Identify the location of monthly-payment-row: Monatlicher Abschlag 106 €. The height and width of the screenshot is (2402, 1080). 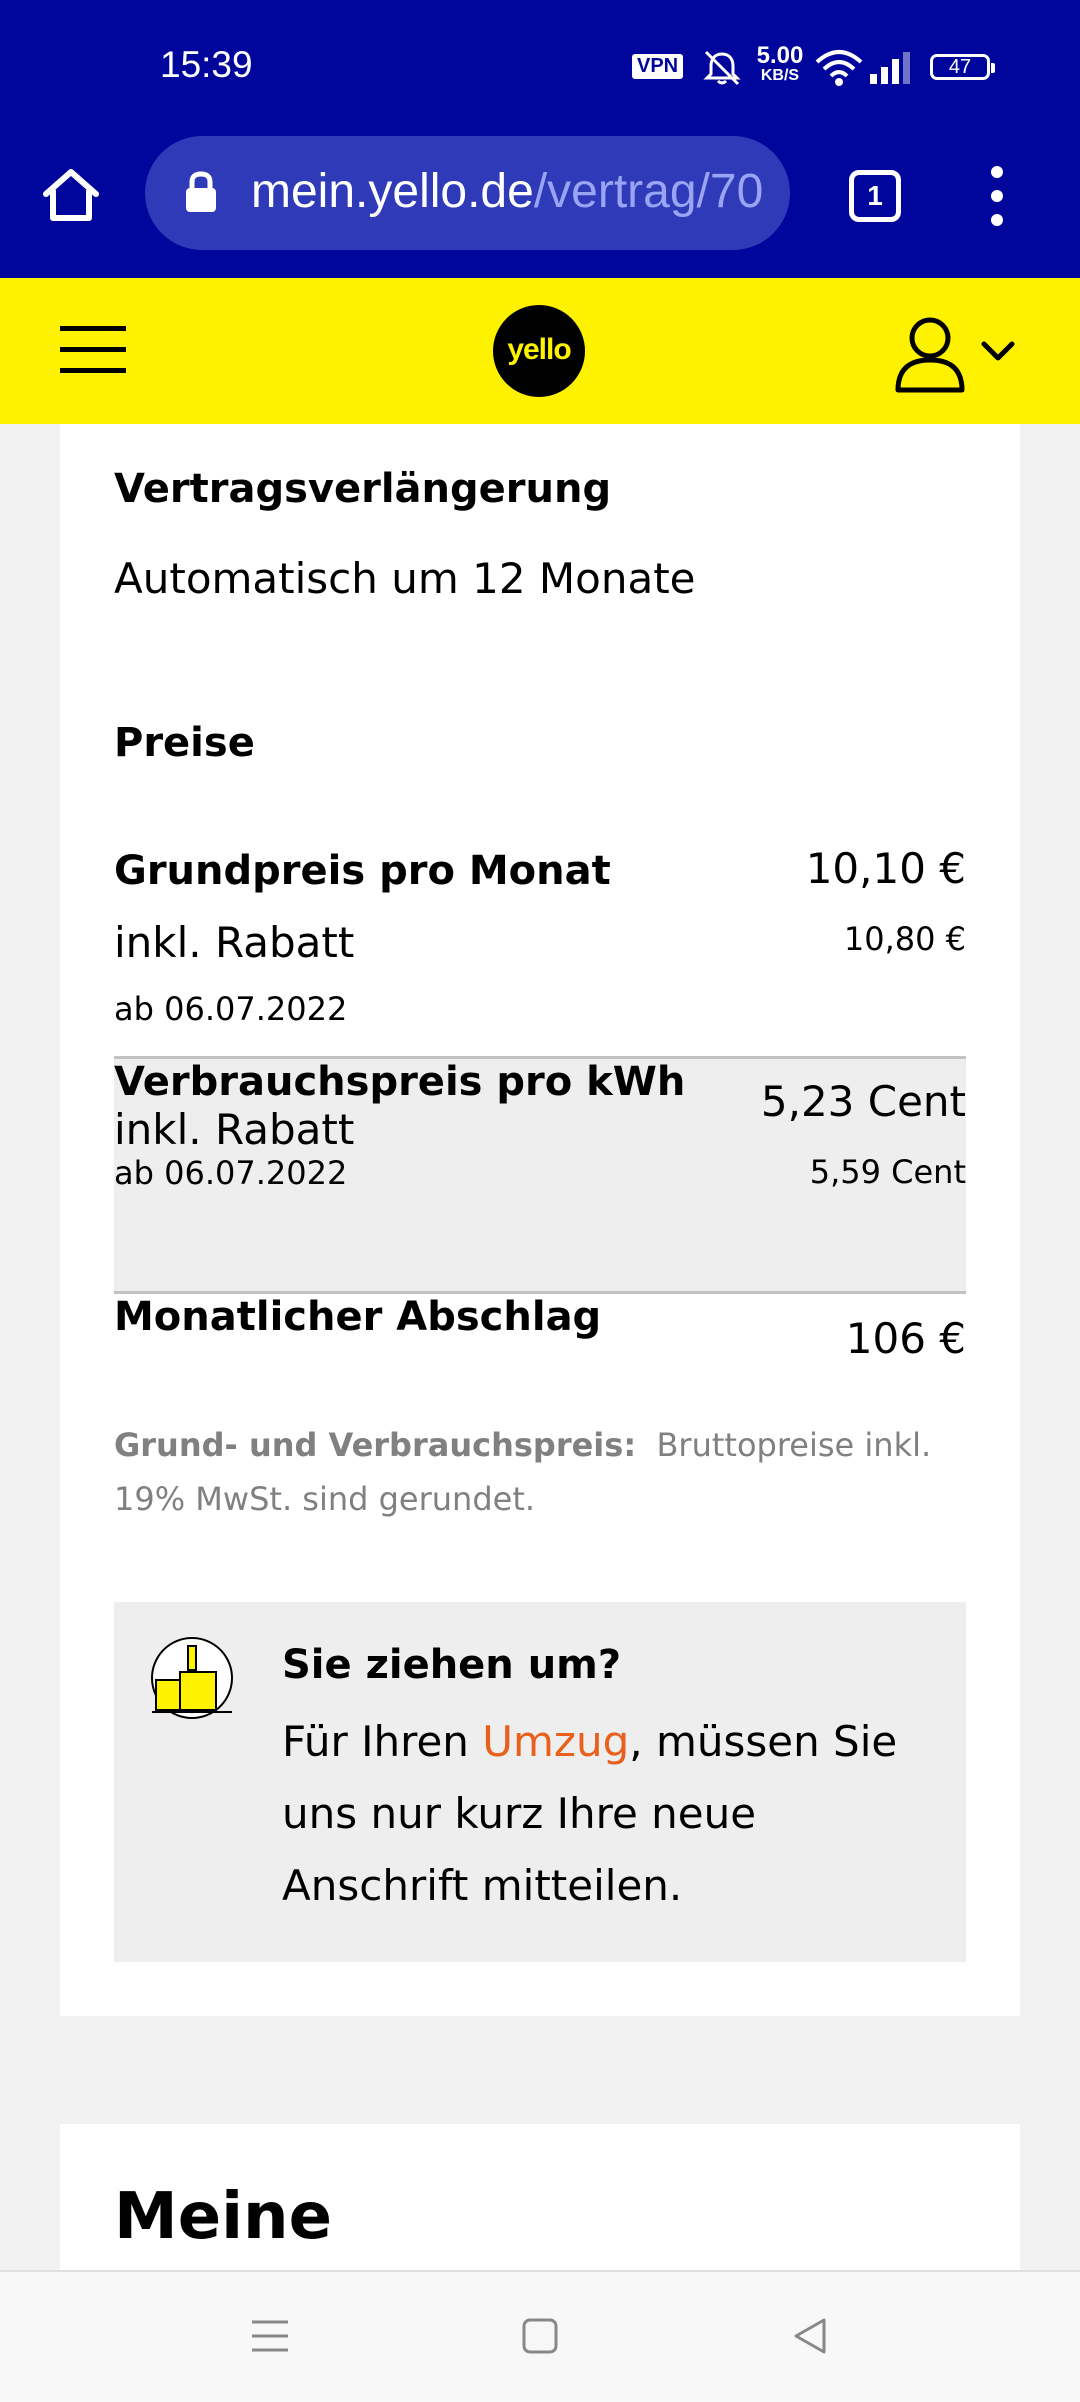
(540, 1339).